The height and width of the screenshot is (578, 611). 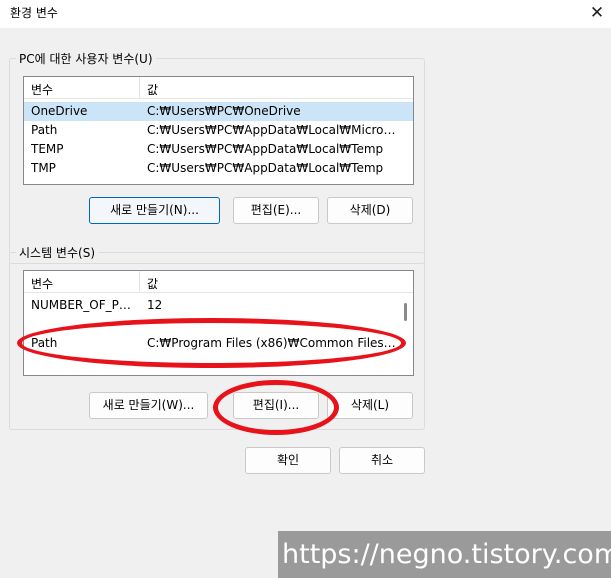 What do you see at coordinates (444, 554) in the screenshot?
I see `watermark: https://negno.tistory.com` at bounding box center [444, 554].